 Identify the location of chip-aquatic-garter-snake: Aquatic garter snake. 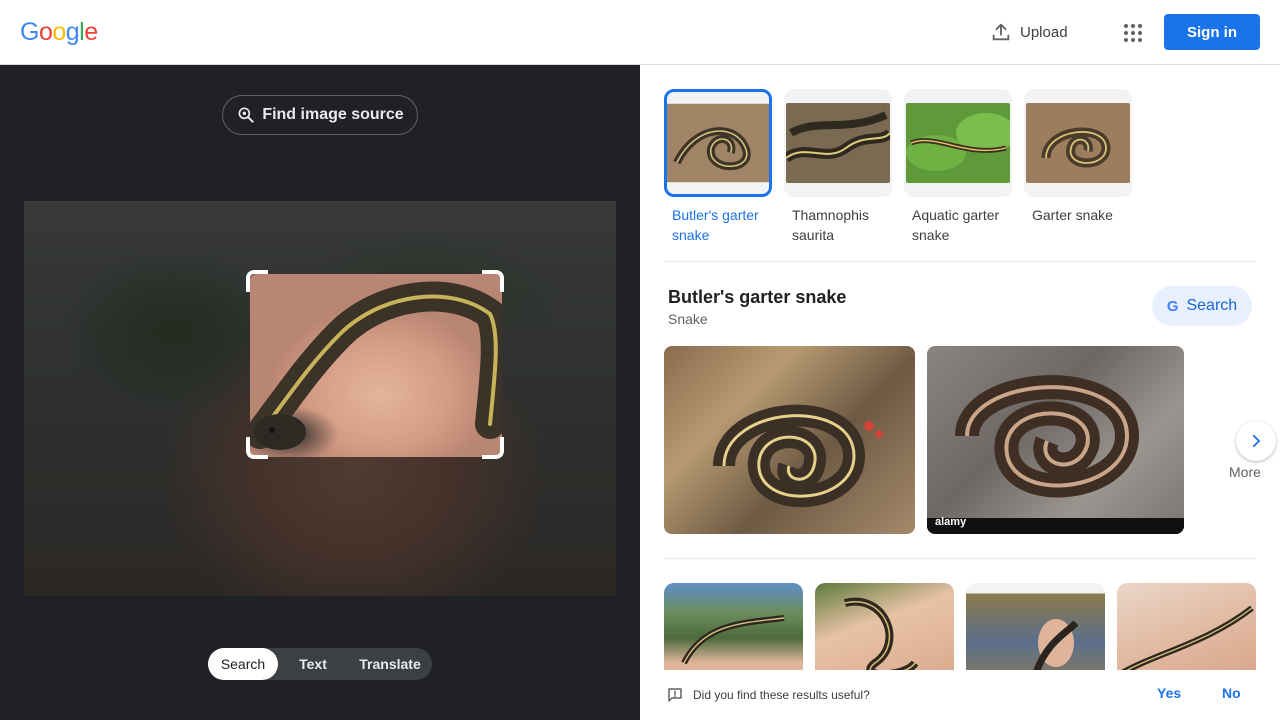
(958, 167).